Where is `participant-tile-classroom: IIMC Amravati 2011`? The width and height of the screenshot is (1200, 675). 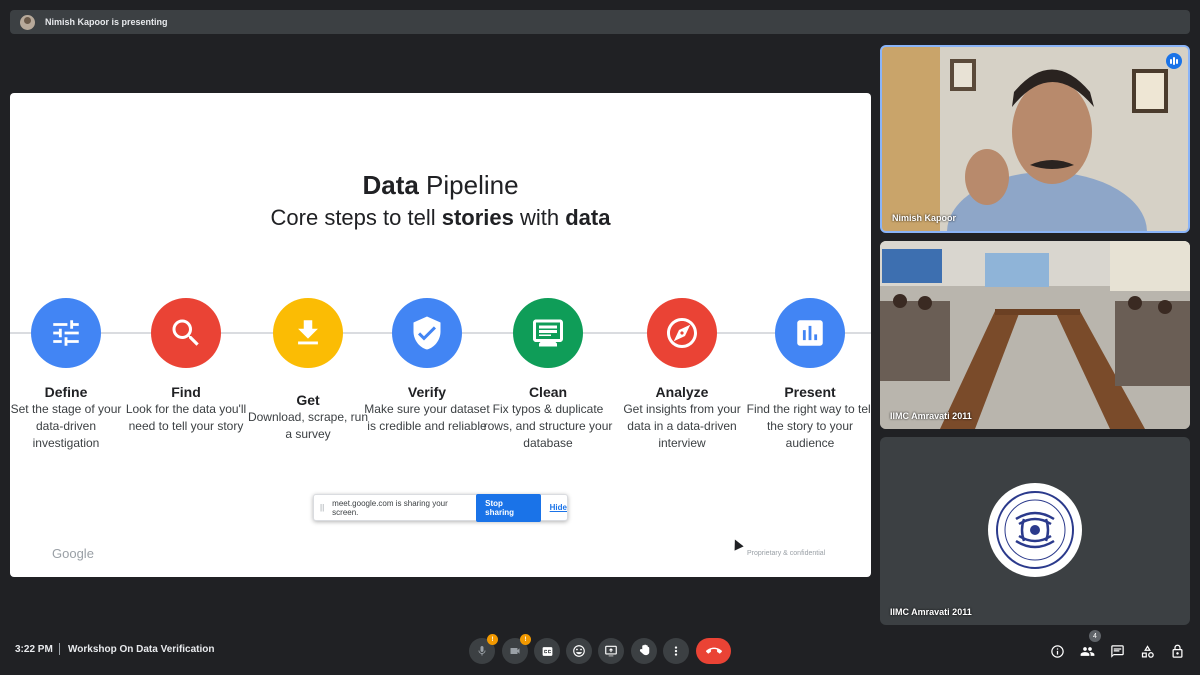
participant-tile-classroom: IIMC Amravati 2011 is located at coordinates (1035, 335).